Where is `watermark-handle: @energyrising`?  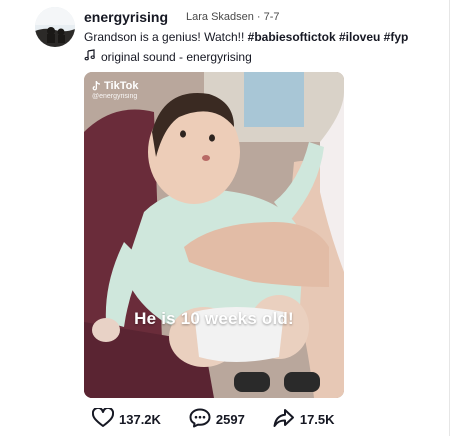
watermark-handle: @energyrising is located at coordinates (115, 96).